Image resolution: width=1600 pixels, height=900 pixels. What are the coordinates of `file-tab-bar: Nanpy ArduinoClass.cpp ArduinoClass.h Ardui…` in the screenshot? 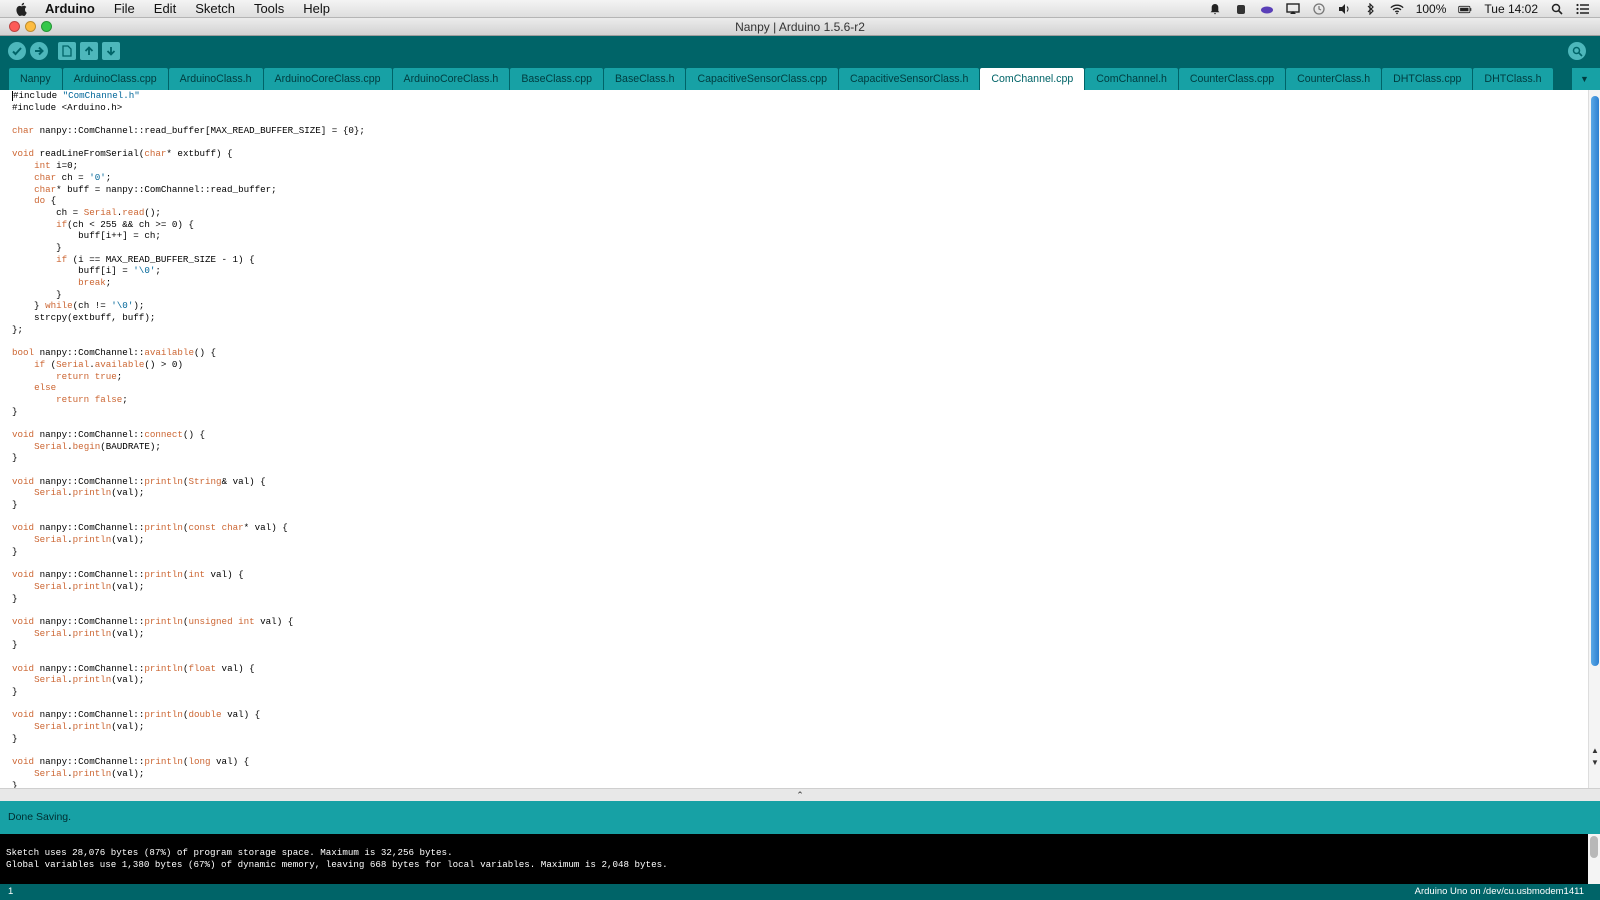 It's located at (800, 78).